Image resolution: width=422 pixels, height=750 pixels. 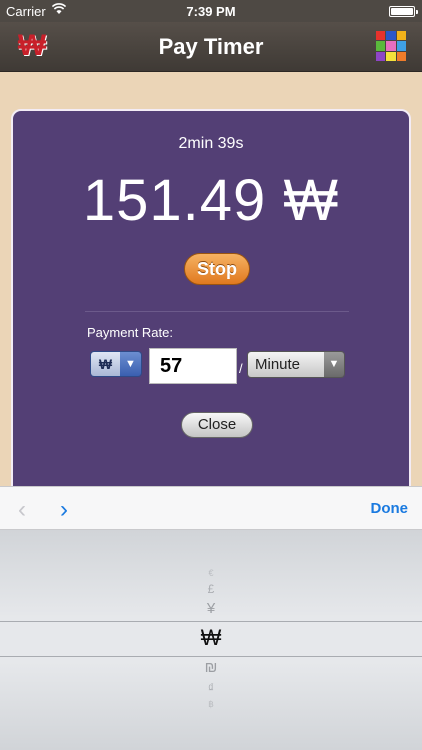 I want to click on unit-value: Minute, so click(x=286, y=364).